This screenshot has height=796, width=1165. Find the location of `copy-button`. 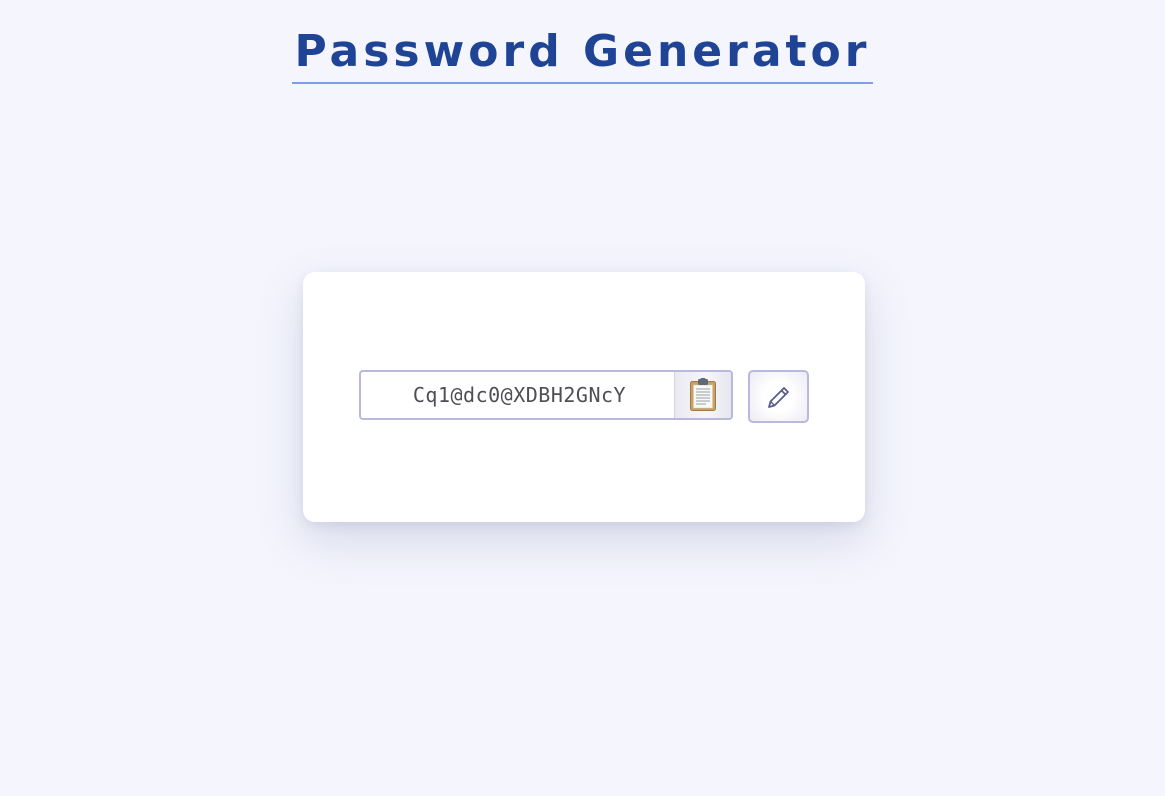

copy-button is located at coordinates (702, 395).